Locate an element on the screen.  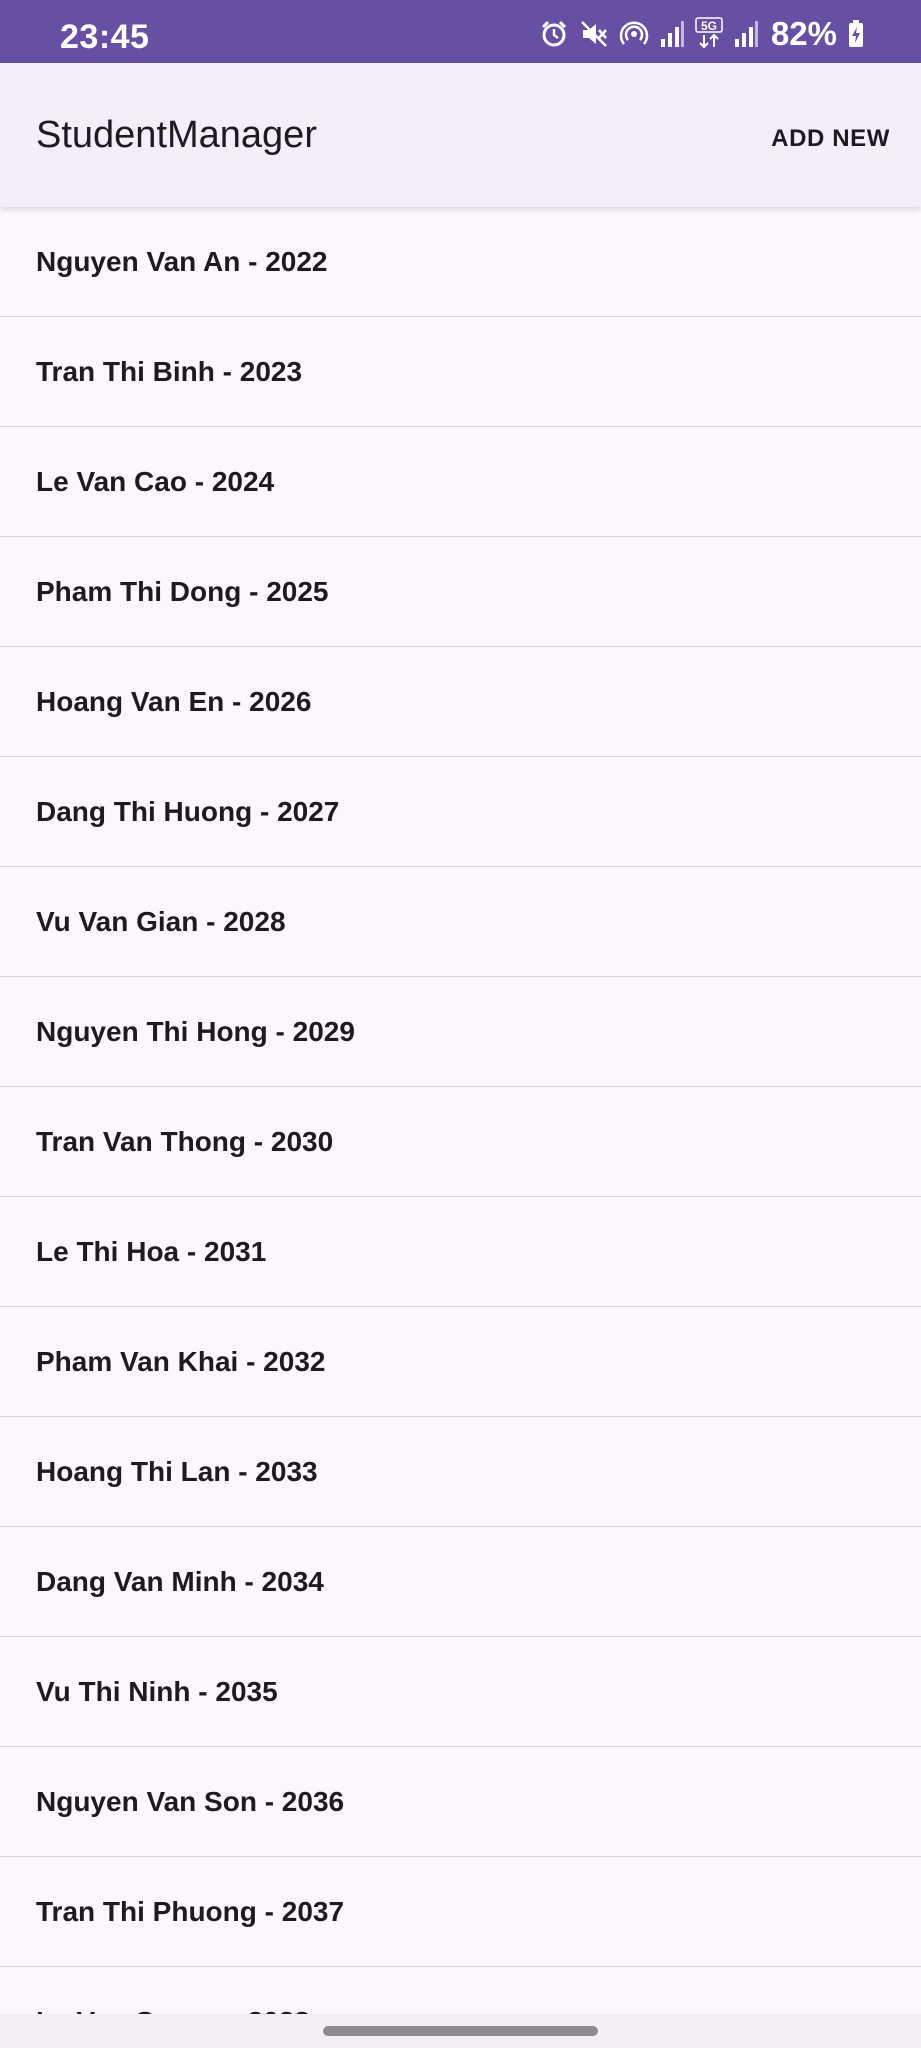
student-list-item: Vu Thi Ninh - 2035 is located at coordinates (460, 1692).